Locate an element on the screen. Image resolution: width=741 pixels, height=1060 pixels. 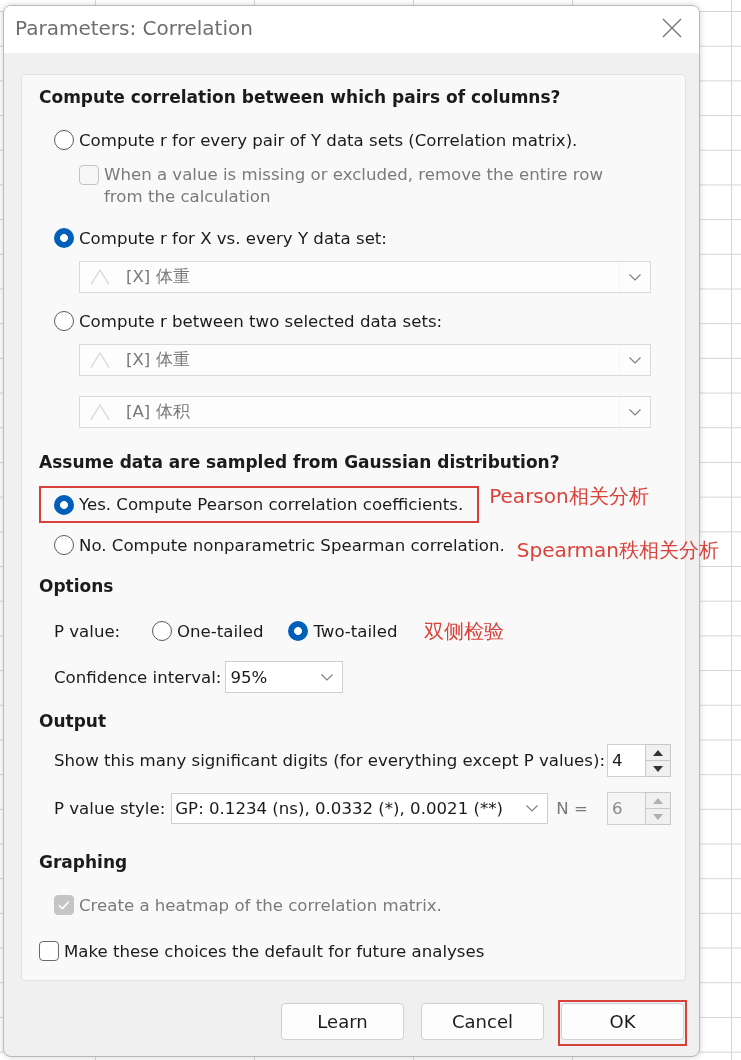
radio-label: Compute r for X vs. every Y data set: is located at coordinates (233, 238).